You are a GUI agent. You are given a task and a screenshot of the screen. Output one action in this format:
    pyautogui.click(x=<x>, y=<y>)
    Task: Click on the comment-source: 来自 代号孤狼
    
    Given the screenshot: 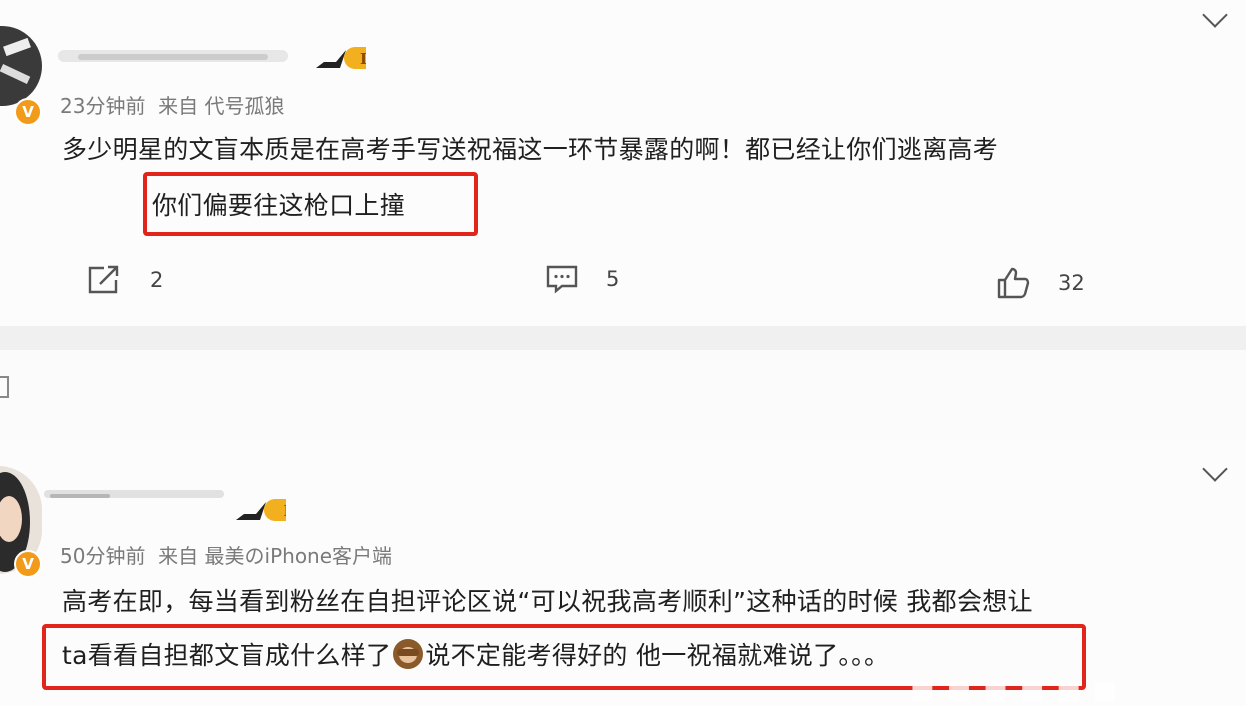 What is the action you would take?
    pyautogui.click(x=221, y=106)
    